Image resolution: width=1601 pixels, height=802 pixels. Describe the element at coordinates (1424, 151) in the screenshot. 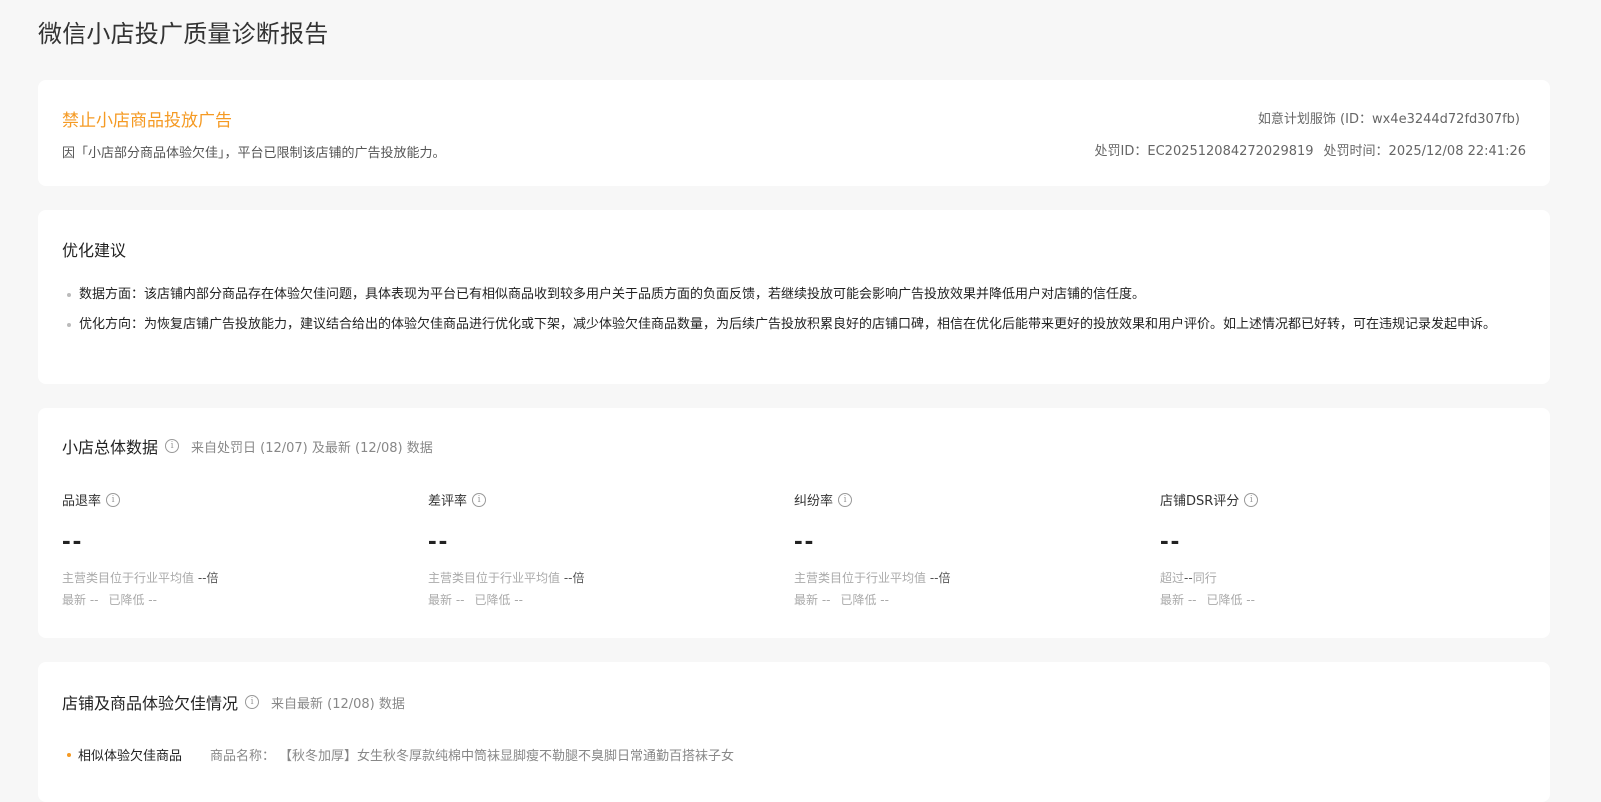

I see `penalty-time: 处罚时间：2025/12/08 22:41:26` at that location.